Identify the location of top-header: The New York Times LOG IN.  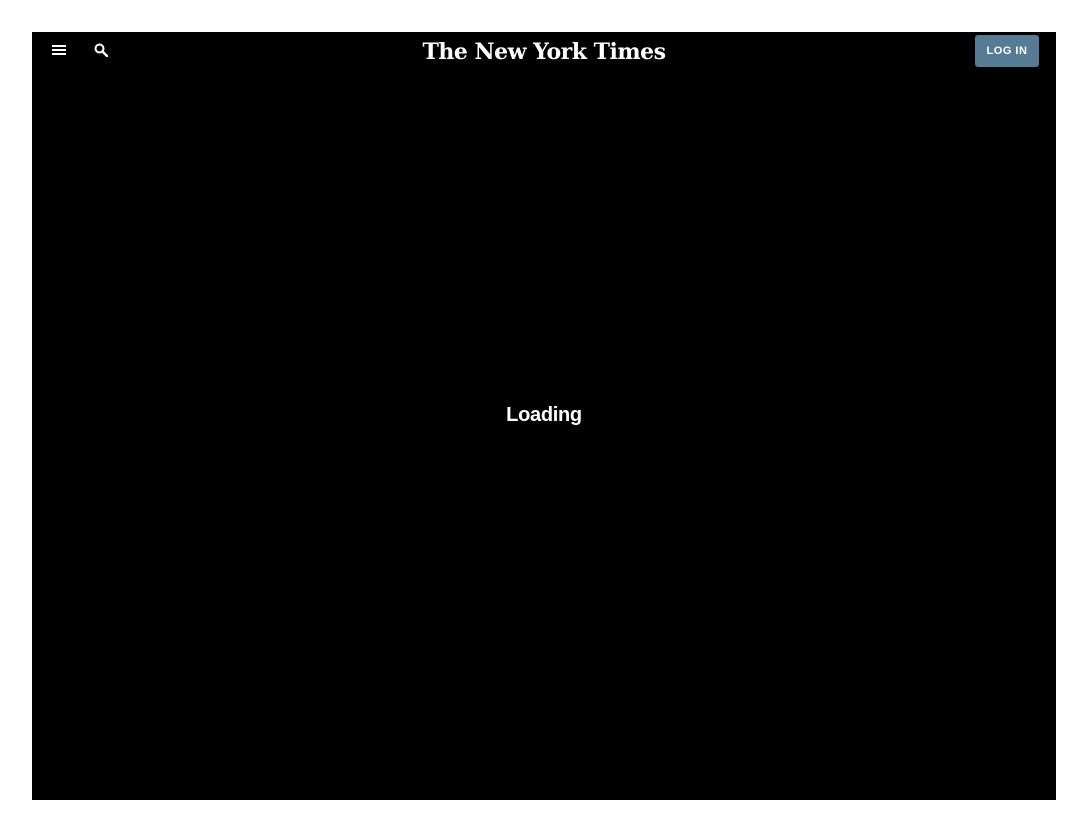
(544, 52).